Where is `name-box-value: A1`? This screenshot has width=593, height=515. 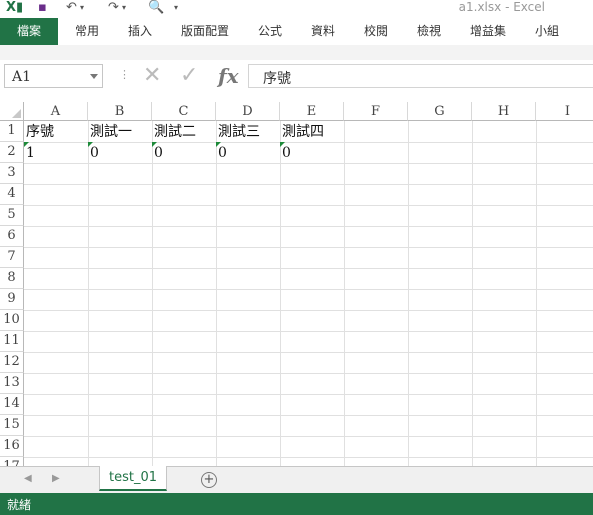 name-box-value: A1 is located at coordinates (22, 77).